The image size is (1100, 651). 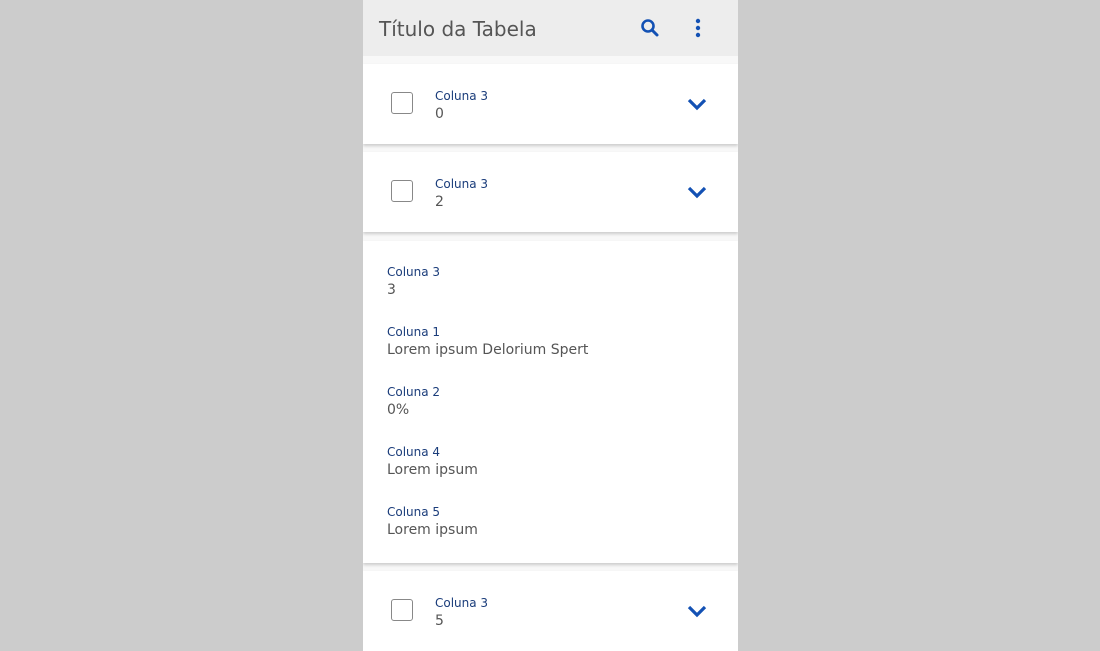 What do you see at coordinates (550, 28) in the screenshot?
I see `table-header: Título da Tabela` at bounding box center [550, 28].